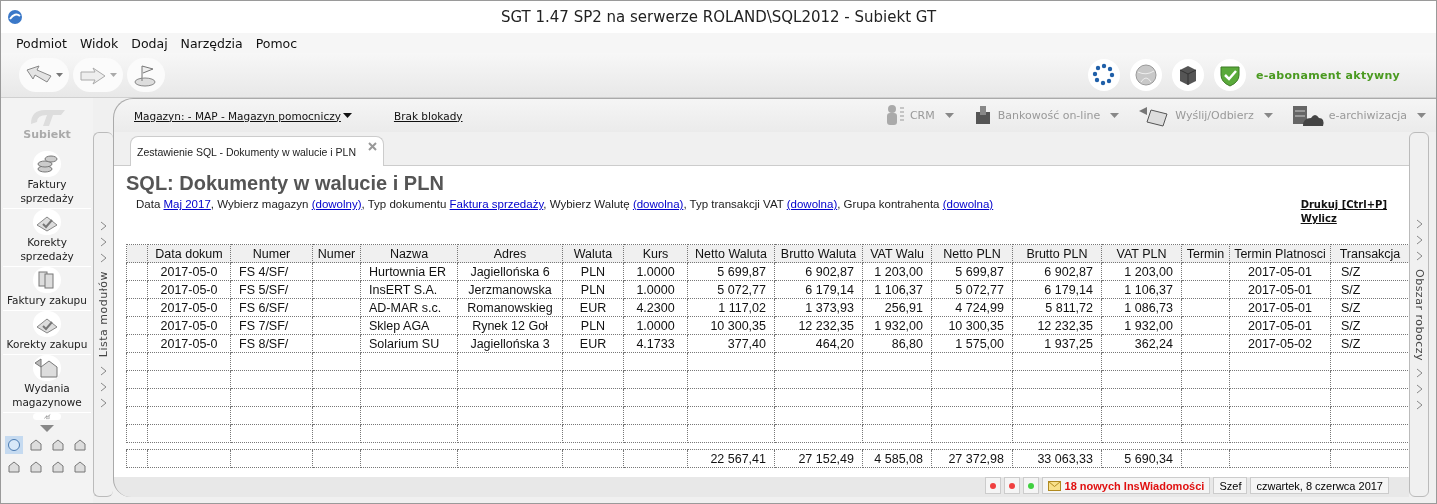 This screenshot has width=1437, height=504. What do you see at coordinates (510, 325) in the screenshot?
I see `table-cell: Rynek 12 Goł` at bounding box center [510, 325].